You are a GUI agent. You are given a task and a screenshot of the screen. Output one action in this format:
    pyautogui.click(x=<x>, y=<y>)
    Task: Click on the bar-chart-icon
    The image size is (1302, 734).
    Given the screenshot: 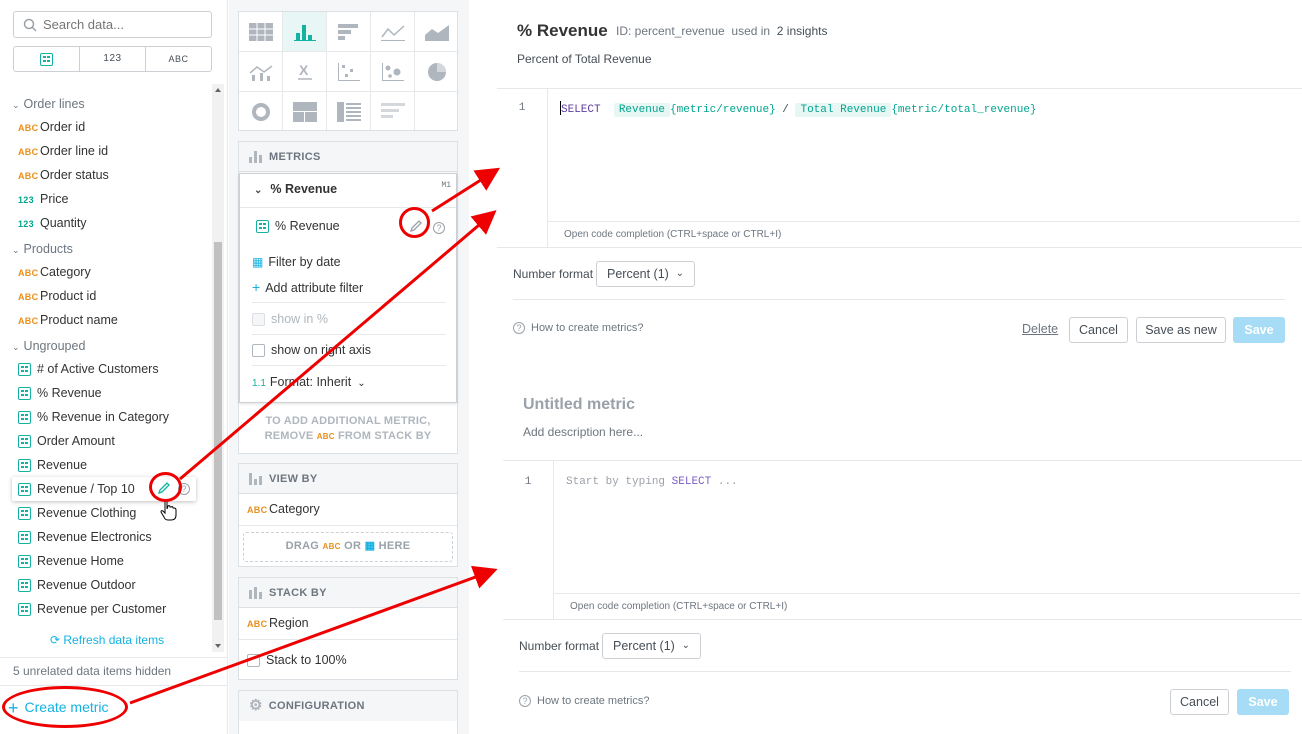 What is the action you would take?
    pyautogui.click(x=349, y=32)
    